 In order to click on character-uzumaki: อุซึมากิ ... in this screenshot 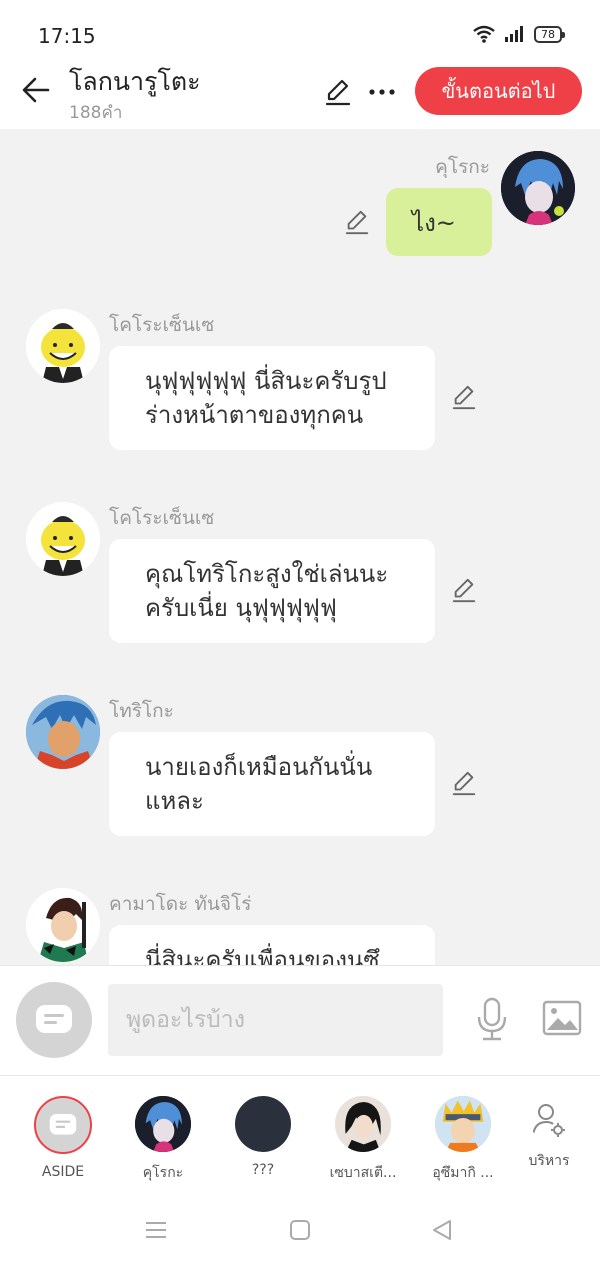, I will do `click(463, 1140)`.